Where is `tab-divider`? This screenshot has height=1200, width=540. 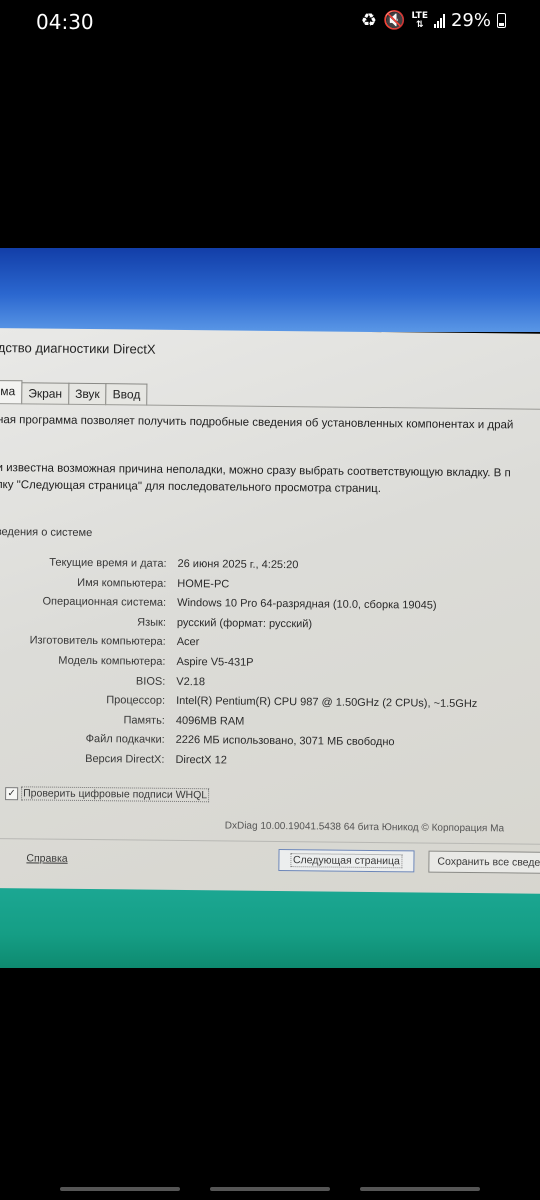
tab-divider is located at coordinates (270, 406).